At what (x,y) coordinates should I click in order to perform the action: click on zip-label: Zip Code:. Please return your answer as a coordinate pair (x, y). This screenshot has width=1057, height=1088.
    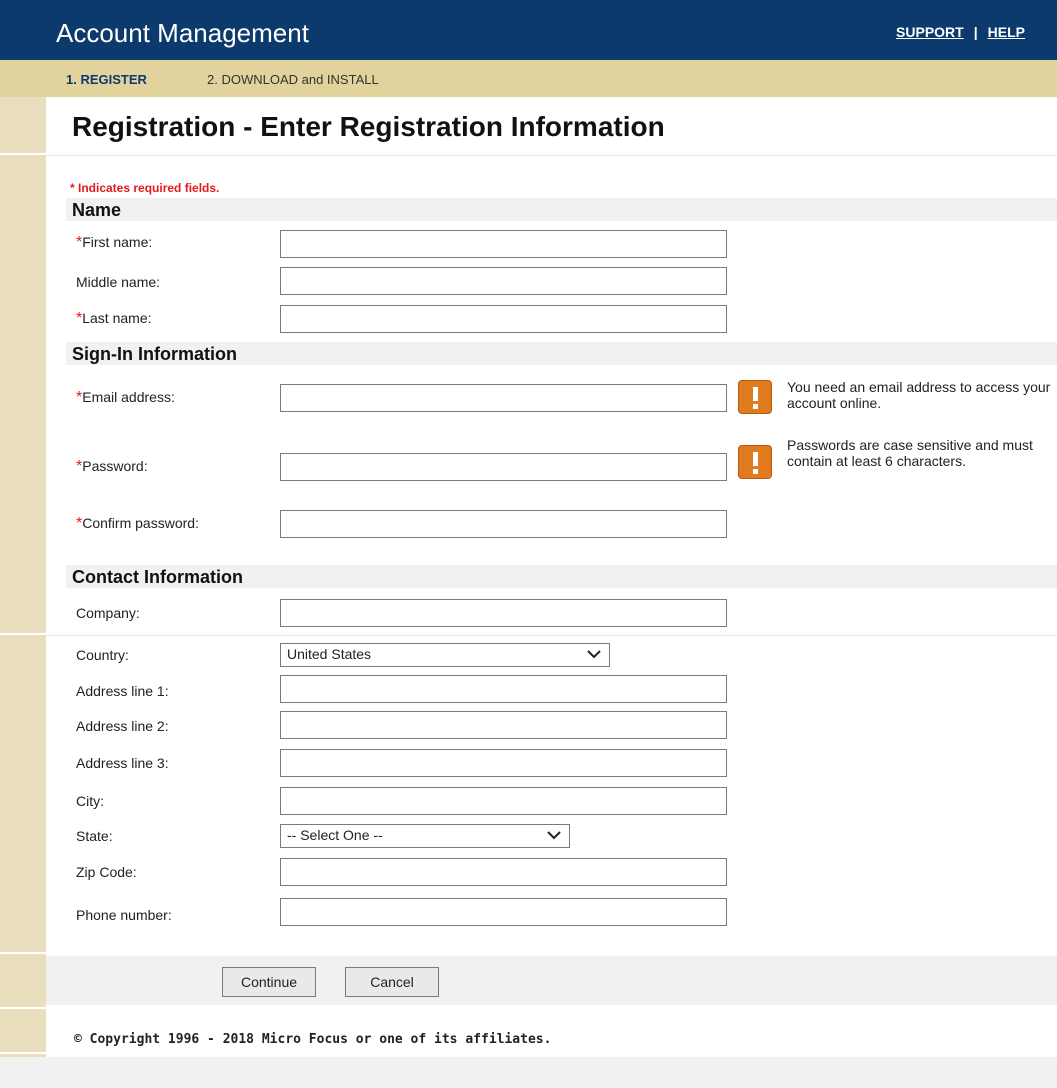
    Looking at the image, I should click on (106, 872).